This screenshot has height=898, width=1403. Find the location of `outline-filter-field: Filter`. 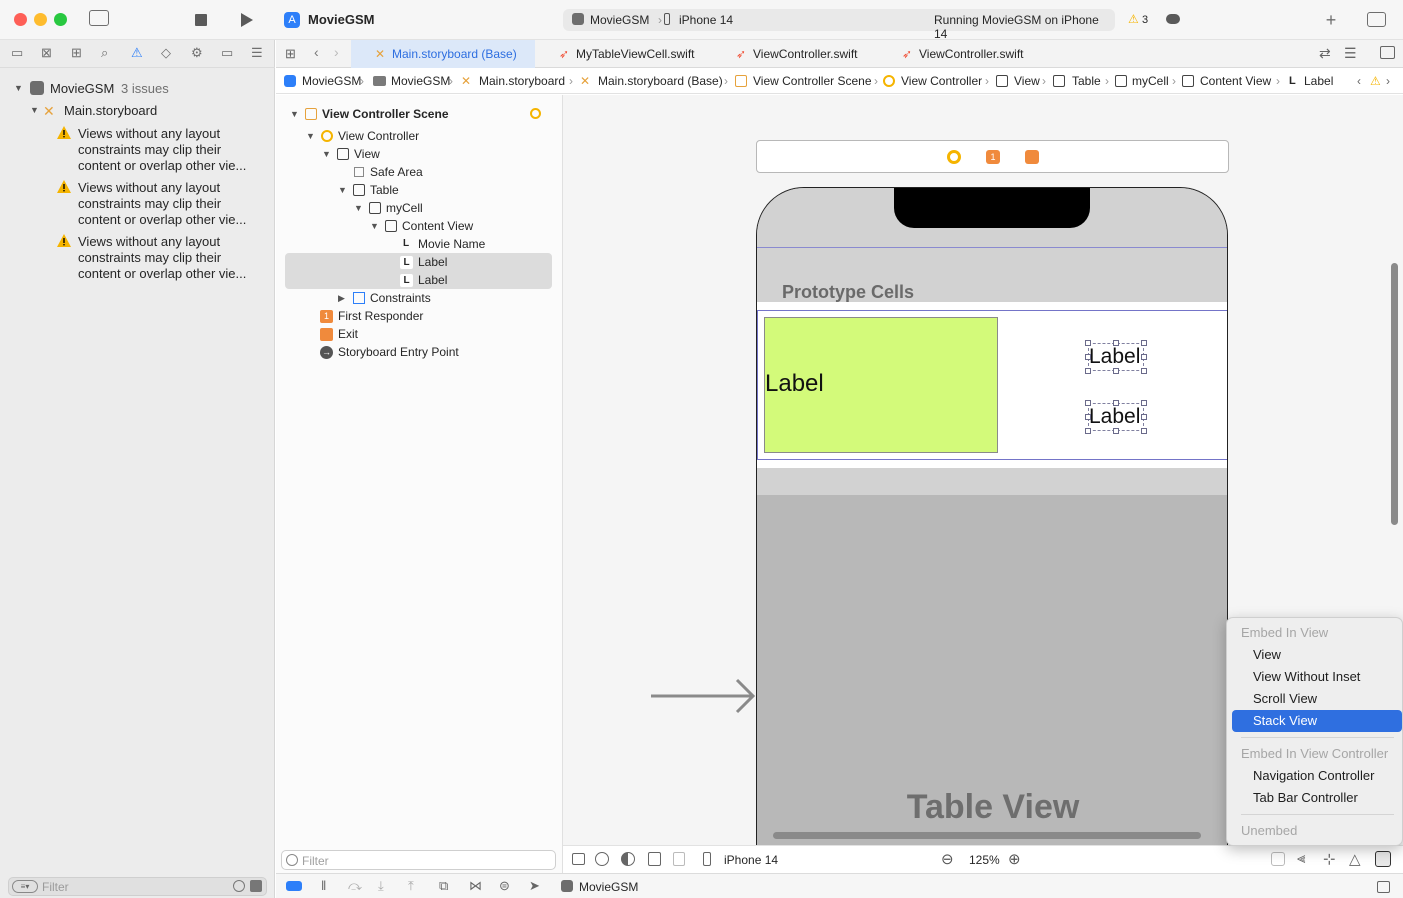

outline-filter-field: Filter is located at coordinates (418, 860).